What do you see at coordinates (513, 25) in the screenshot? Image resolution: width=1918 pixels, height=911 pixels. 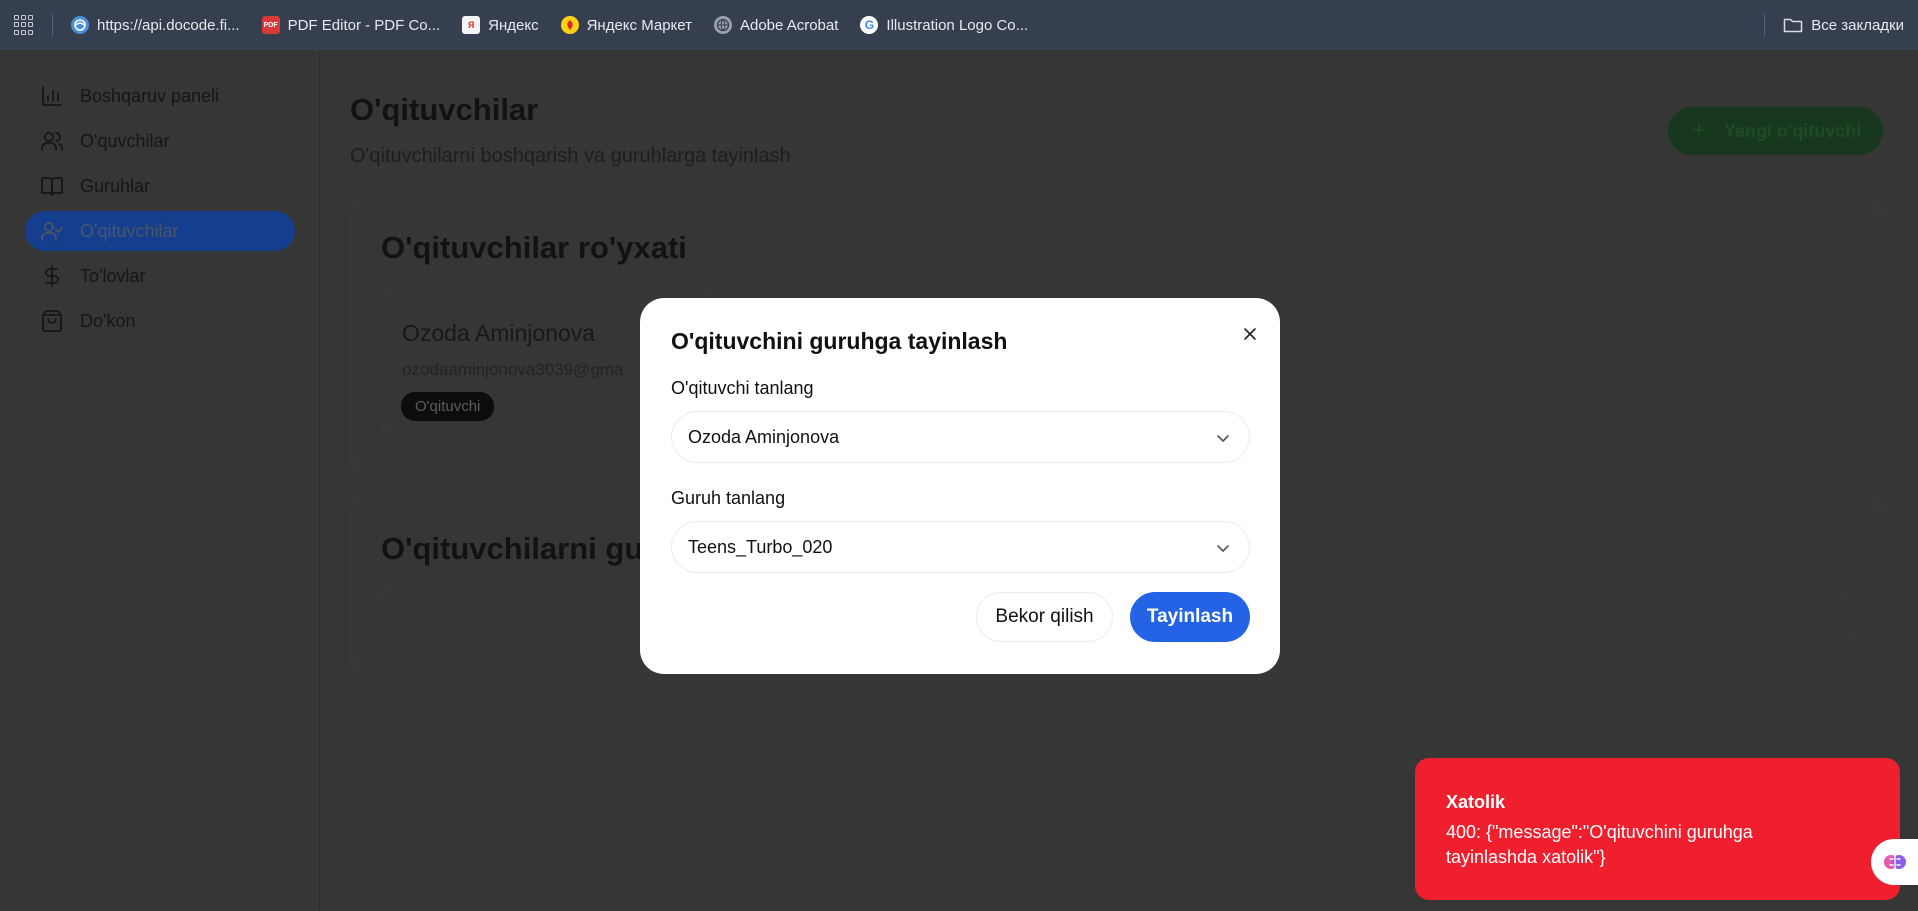 I see `bookmark-label: Яндекс` at bounding box center [513, 25].